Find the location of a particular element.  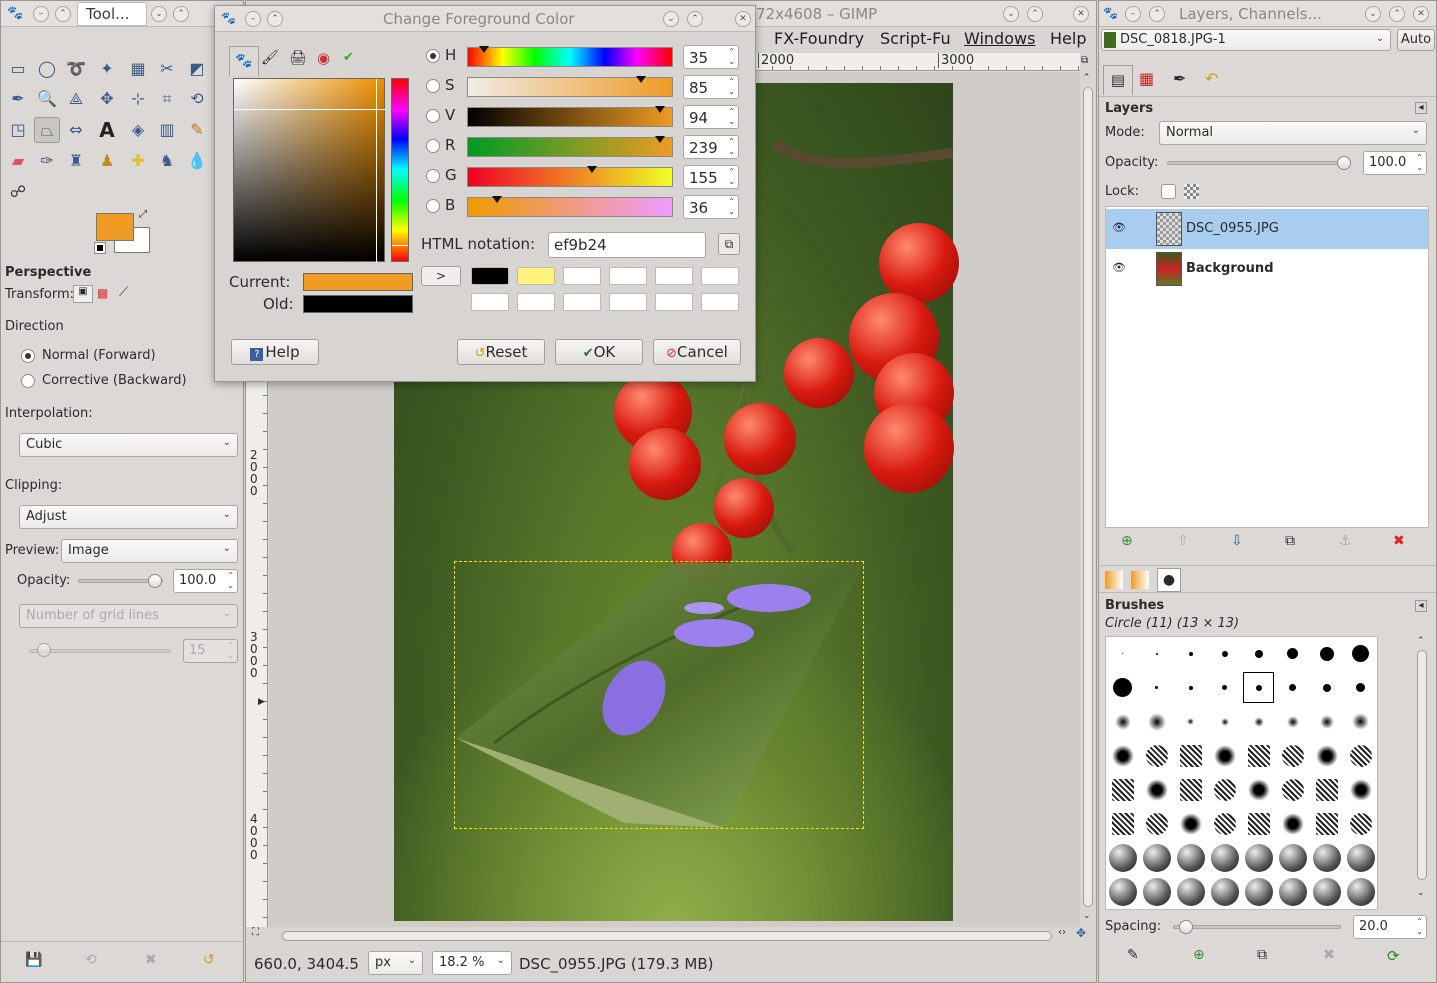

channel-slider-v is located at coordinates (570, 116).